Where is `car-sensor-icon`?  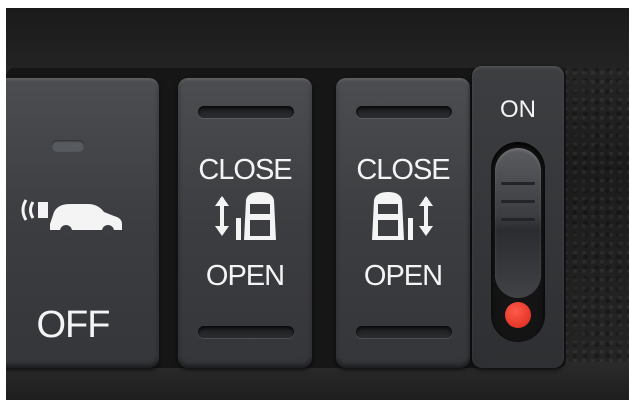 car-sensor-icon is located at coordinates (71, 218).